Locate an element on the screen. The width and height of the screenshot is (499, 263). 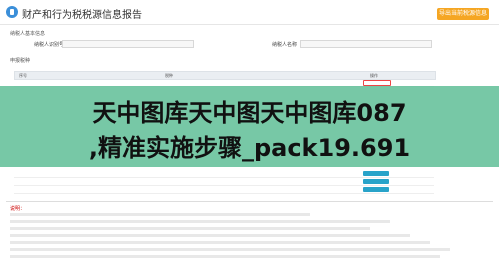
export-button: 导出当前税源信息 is located at coordinates (463, 14).